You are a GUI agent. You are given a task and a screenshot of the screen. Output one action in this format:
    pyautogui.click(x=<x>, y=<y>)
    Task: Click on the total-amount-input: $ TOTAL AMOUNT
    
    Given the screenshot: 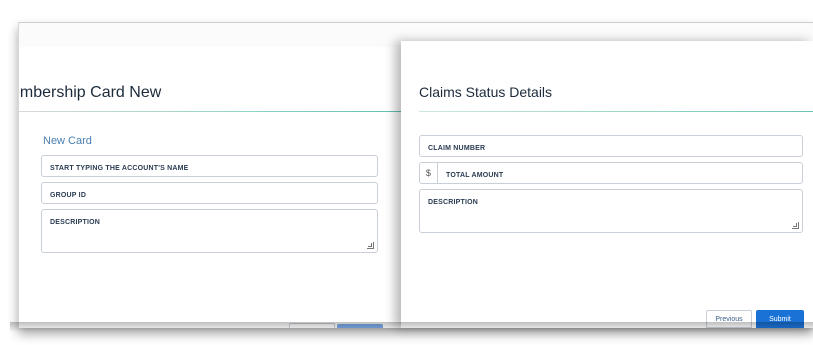 What is the action you would take?
    pyautogui.click(x=611, y=173)
    